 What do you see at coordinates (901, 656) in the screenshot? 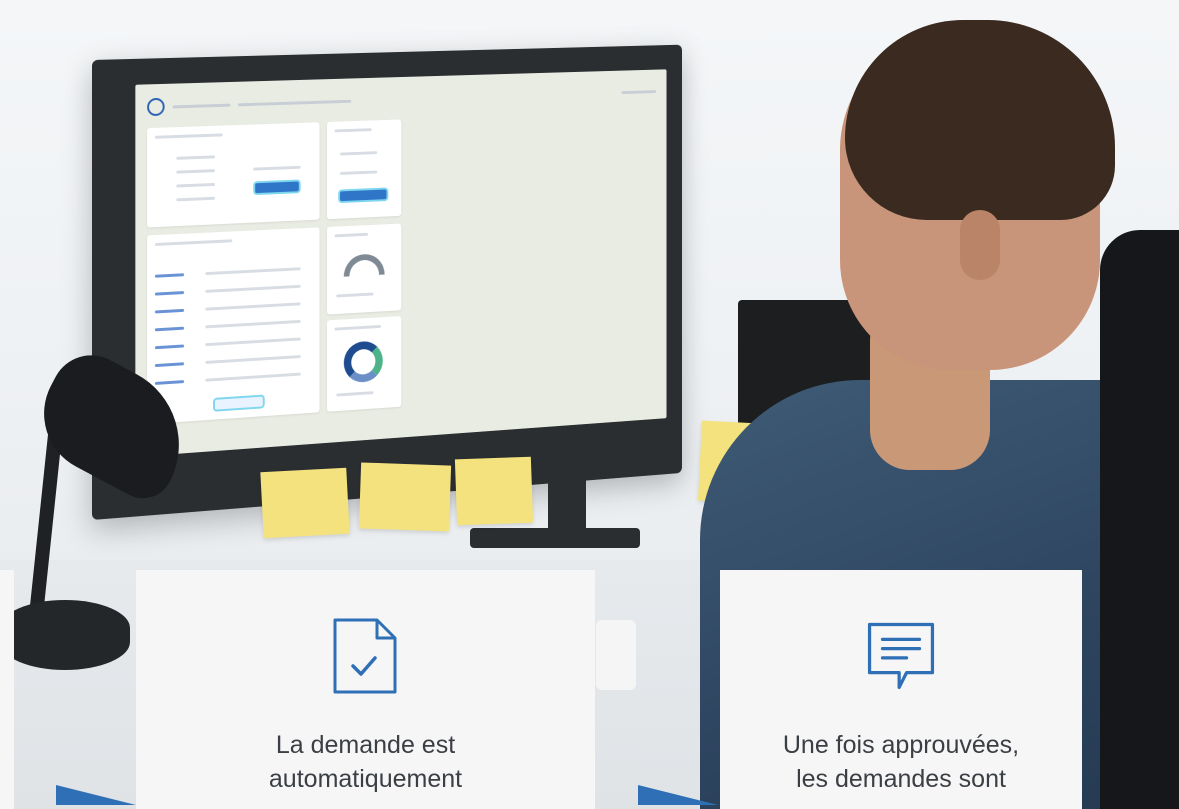
I see `chat-message-icon` at bounding box center [901, 656].